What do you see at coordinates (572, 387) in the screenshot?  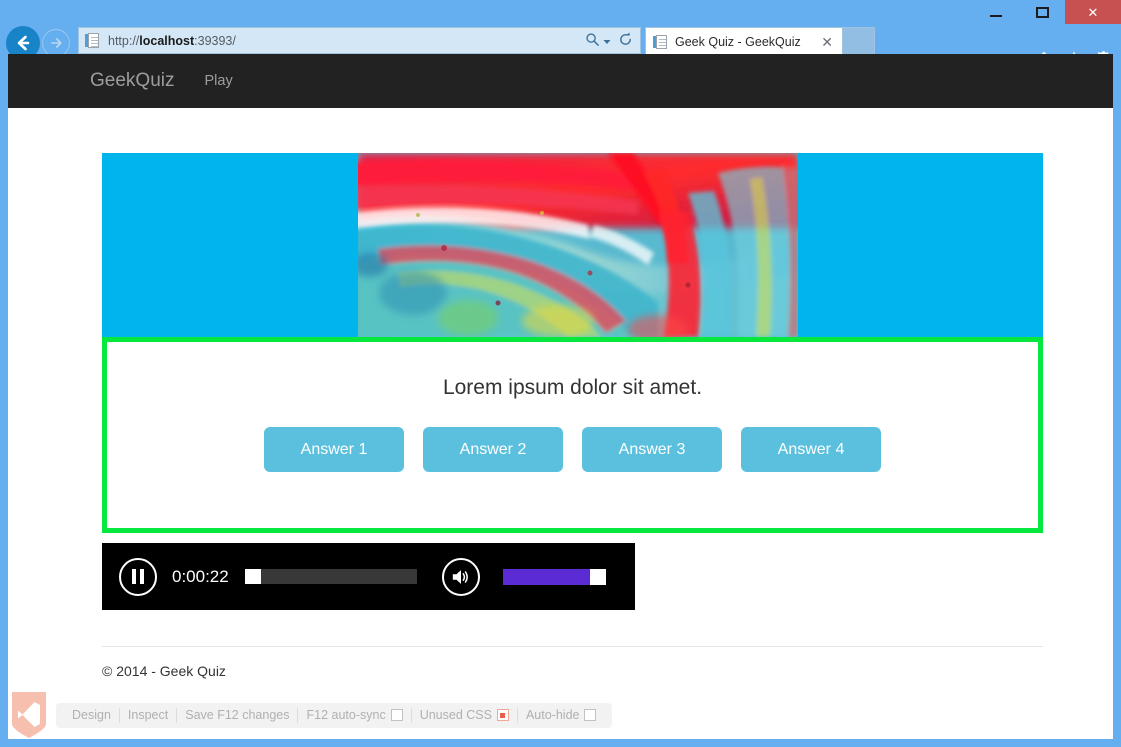 I see `question-text: Lorem ipsum dolor sit amet.` at bounding box center [572, 387].